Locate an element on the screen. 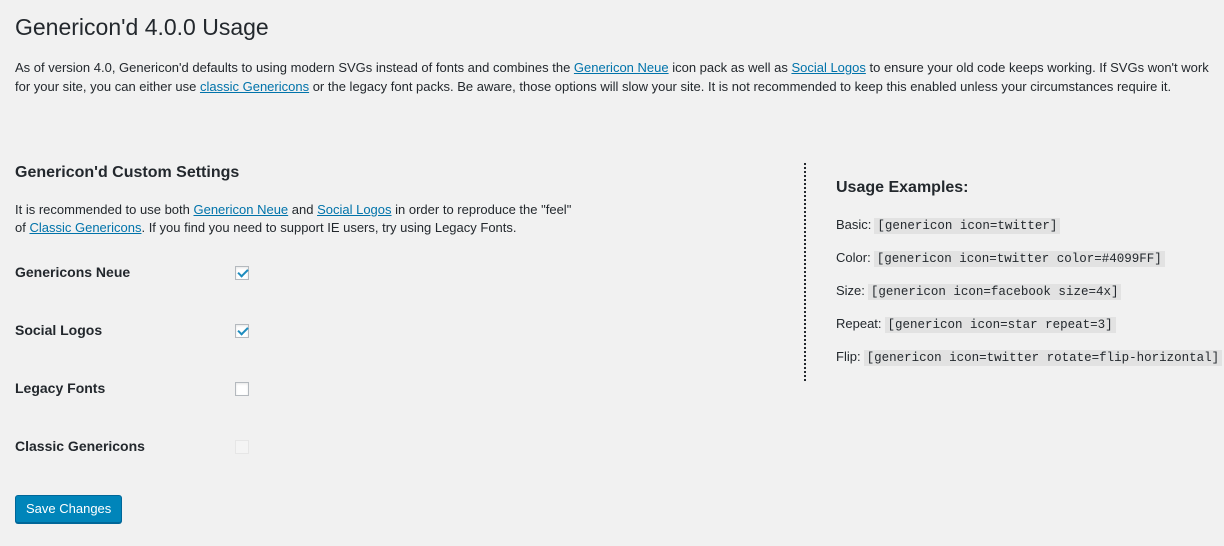  example-basic: Basic: [genericon icon=twitter] is located at coordinates (948, 225).